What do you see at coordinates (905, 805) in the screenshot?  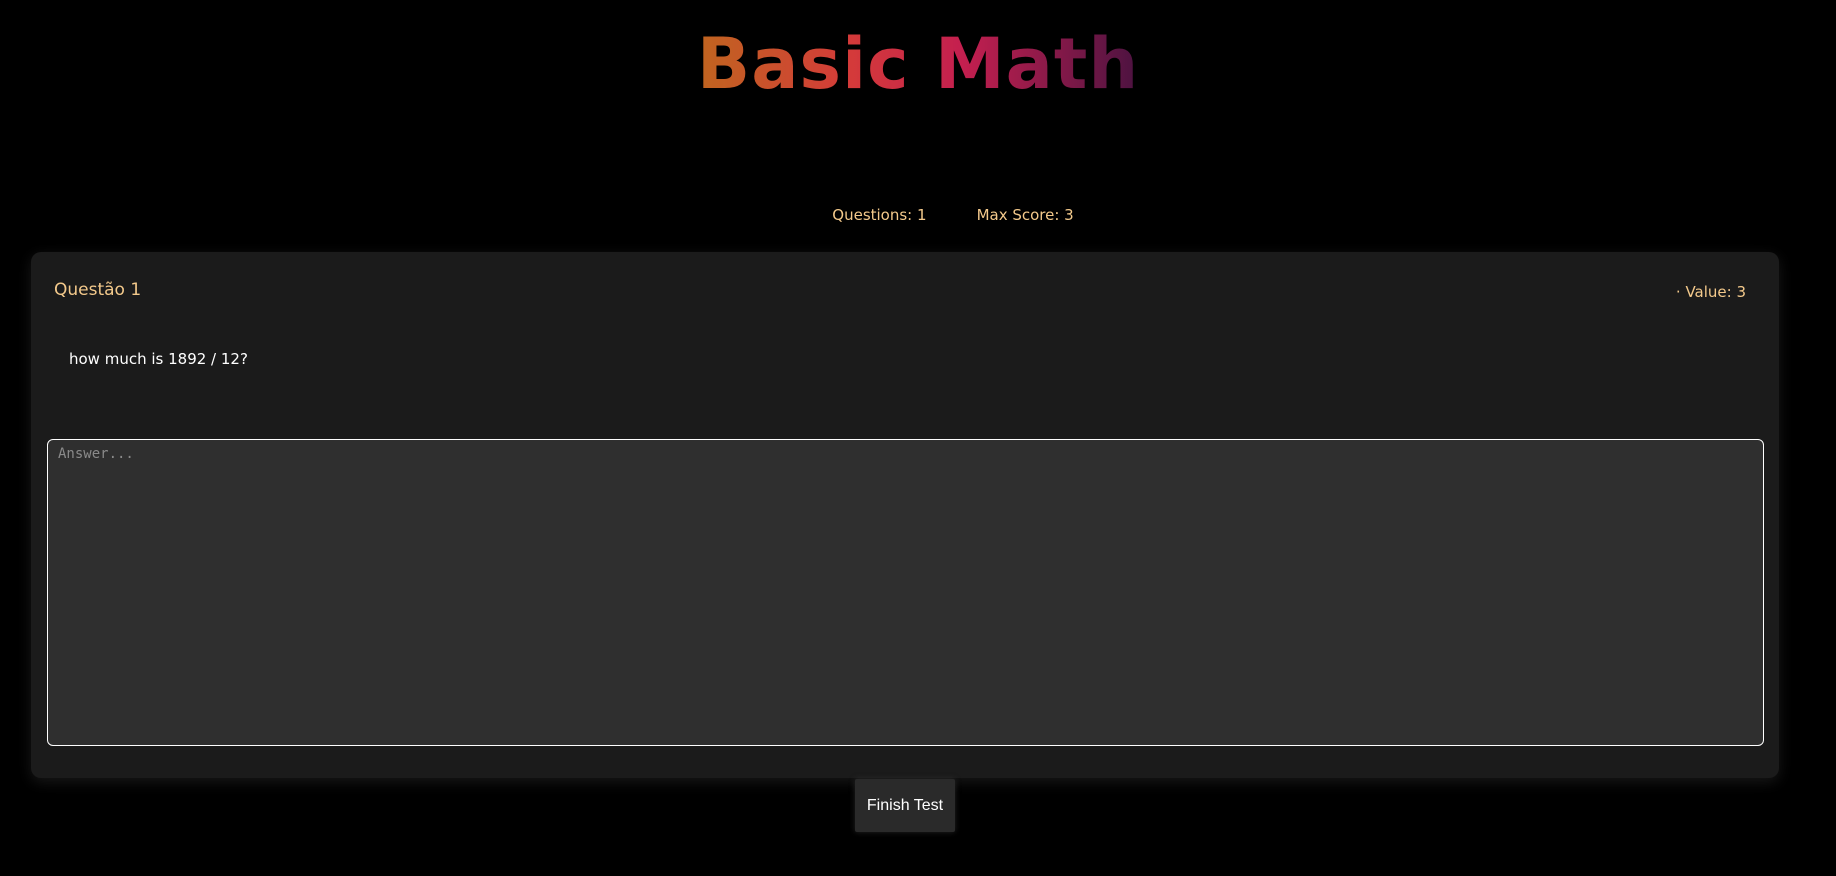 I see `finish-test-button: Finish Test` at bounding box center [905, 805].